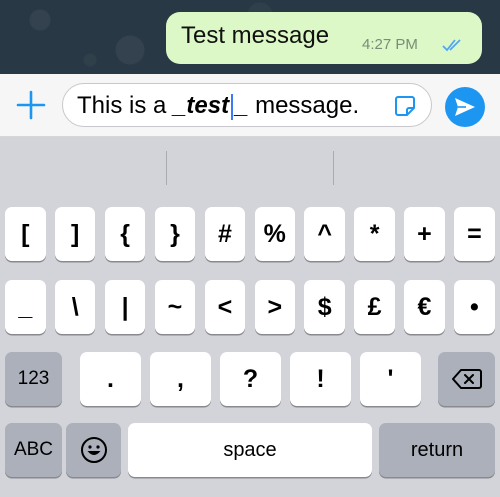 This screenshot has height=497, width=500. I want to click on symbol-key: #, so click(225, 234).